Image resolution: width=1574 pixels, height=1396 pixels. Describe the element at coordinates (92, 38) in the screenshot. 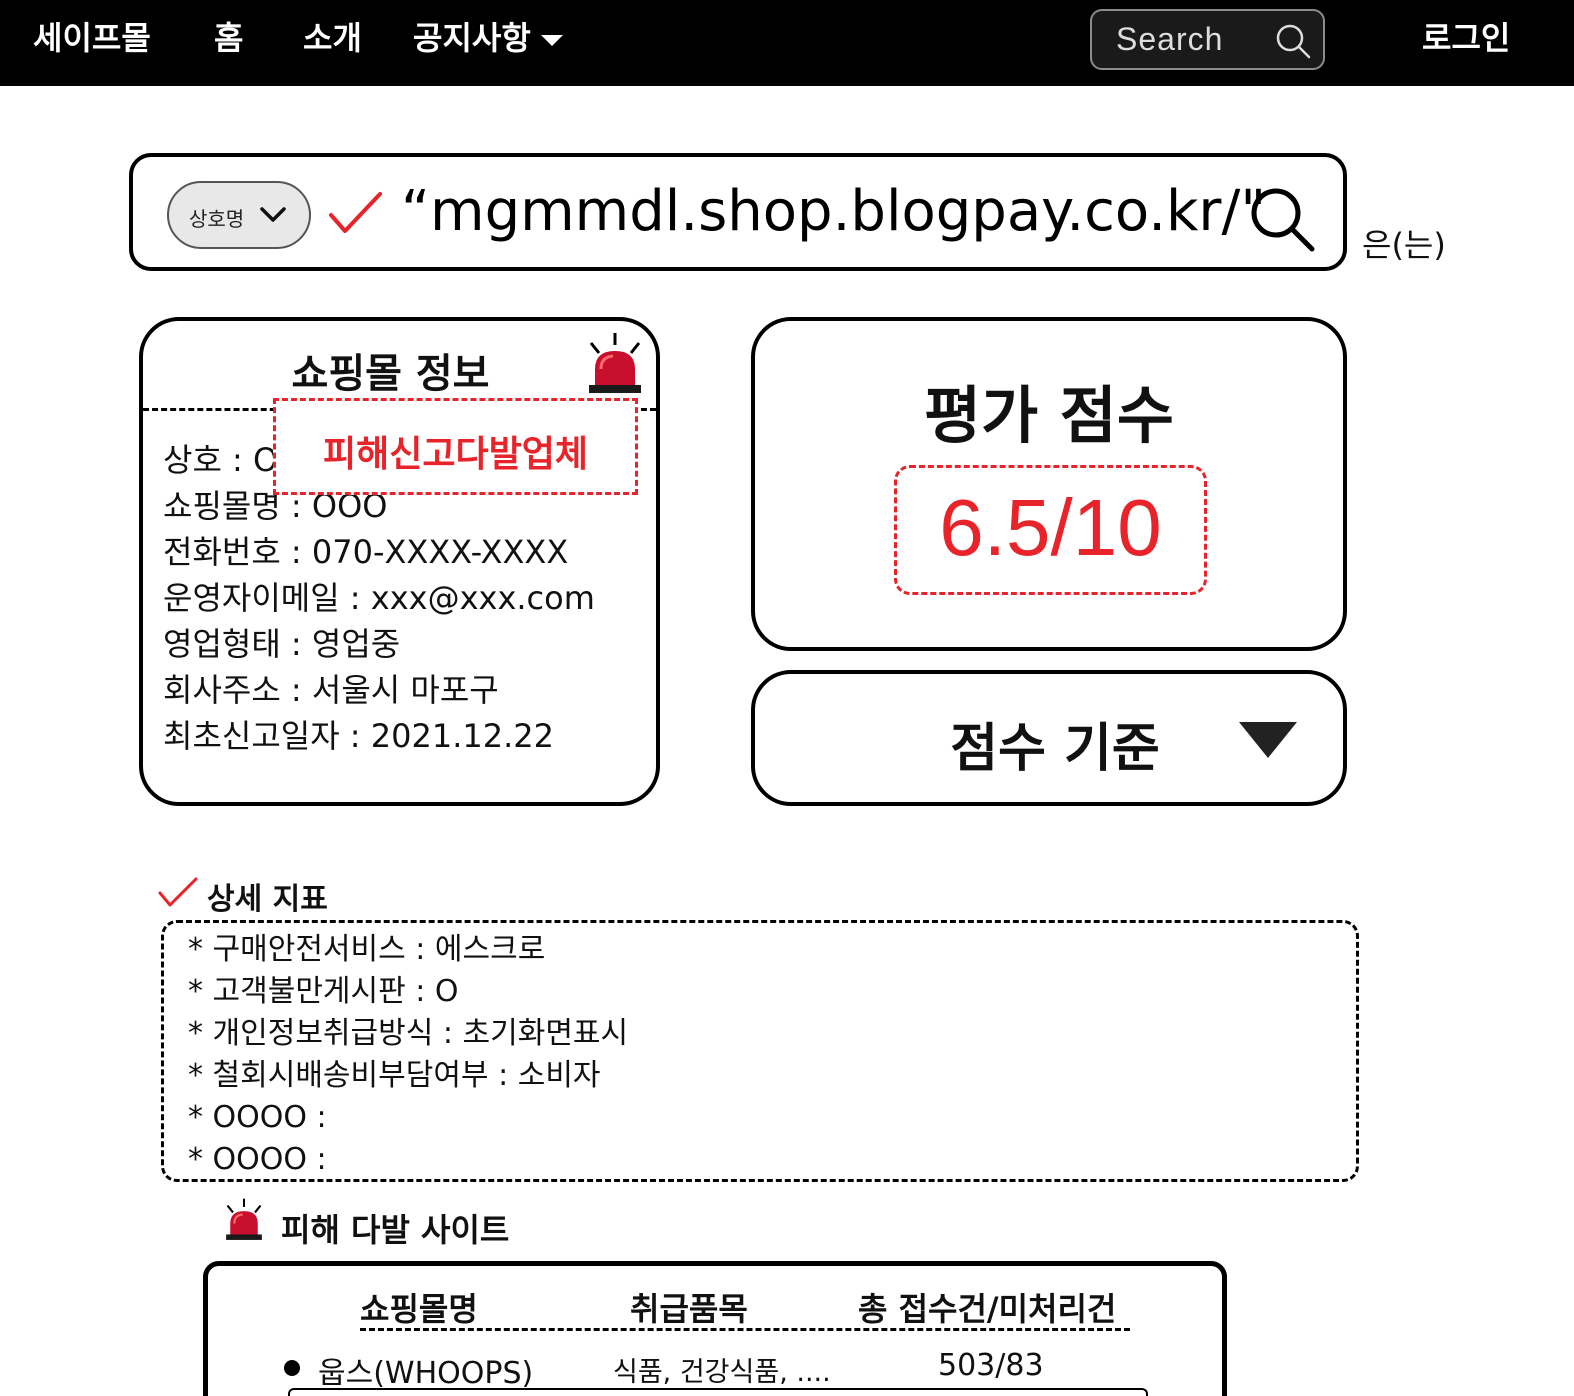

I see `brand-logo: 세이프몰` at that location.